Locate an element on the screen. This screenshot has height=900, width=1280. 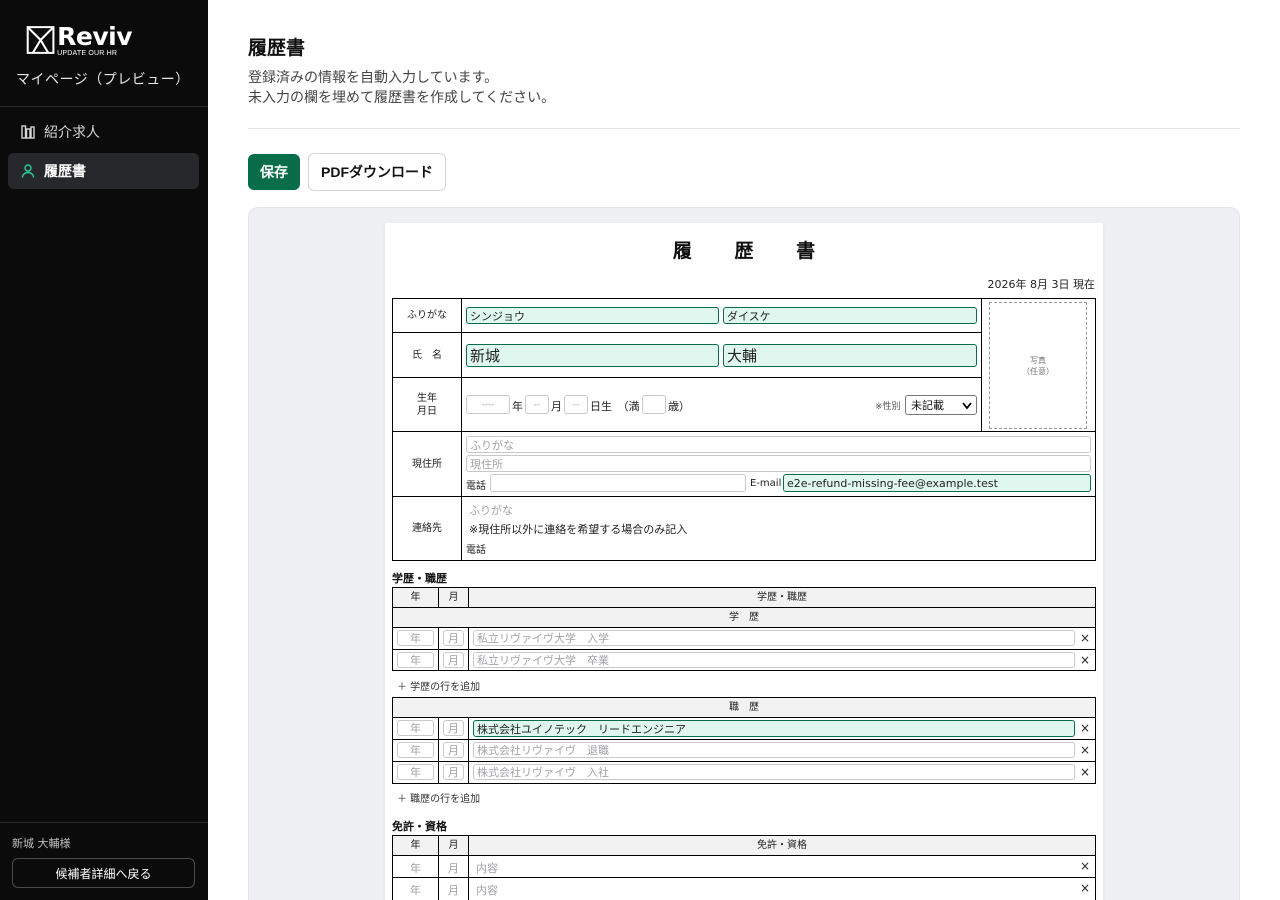
col-year: 年 is located at coordinates (415, 845).